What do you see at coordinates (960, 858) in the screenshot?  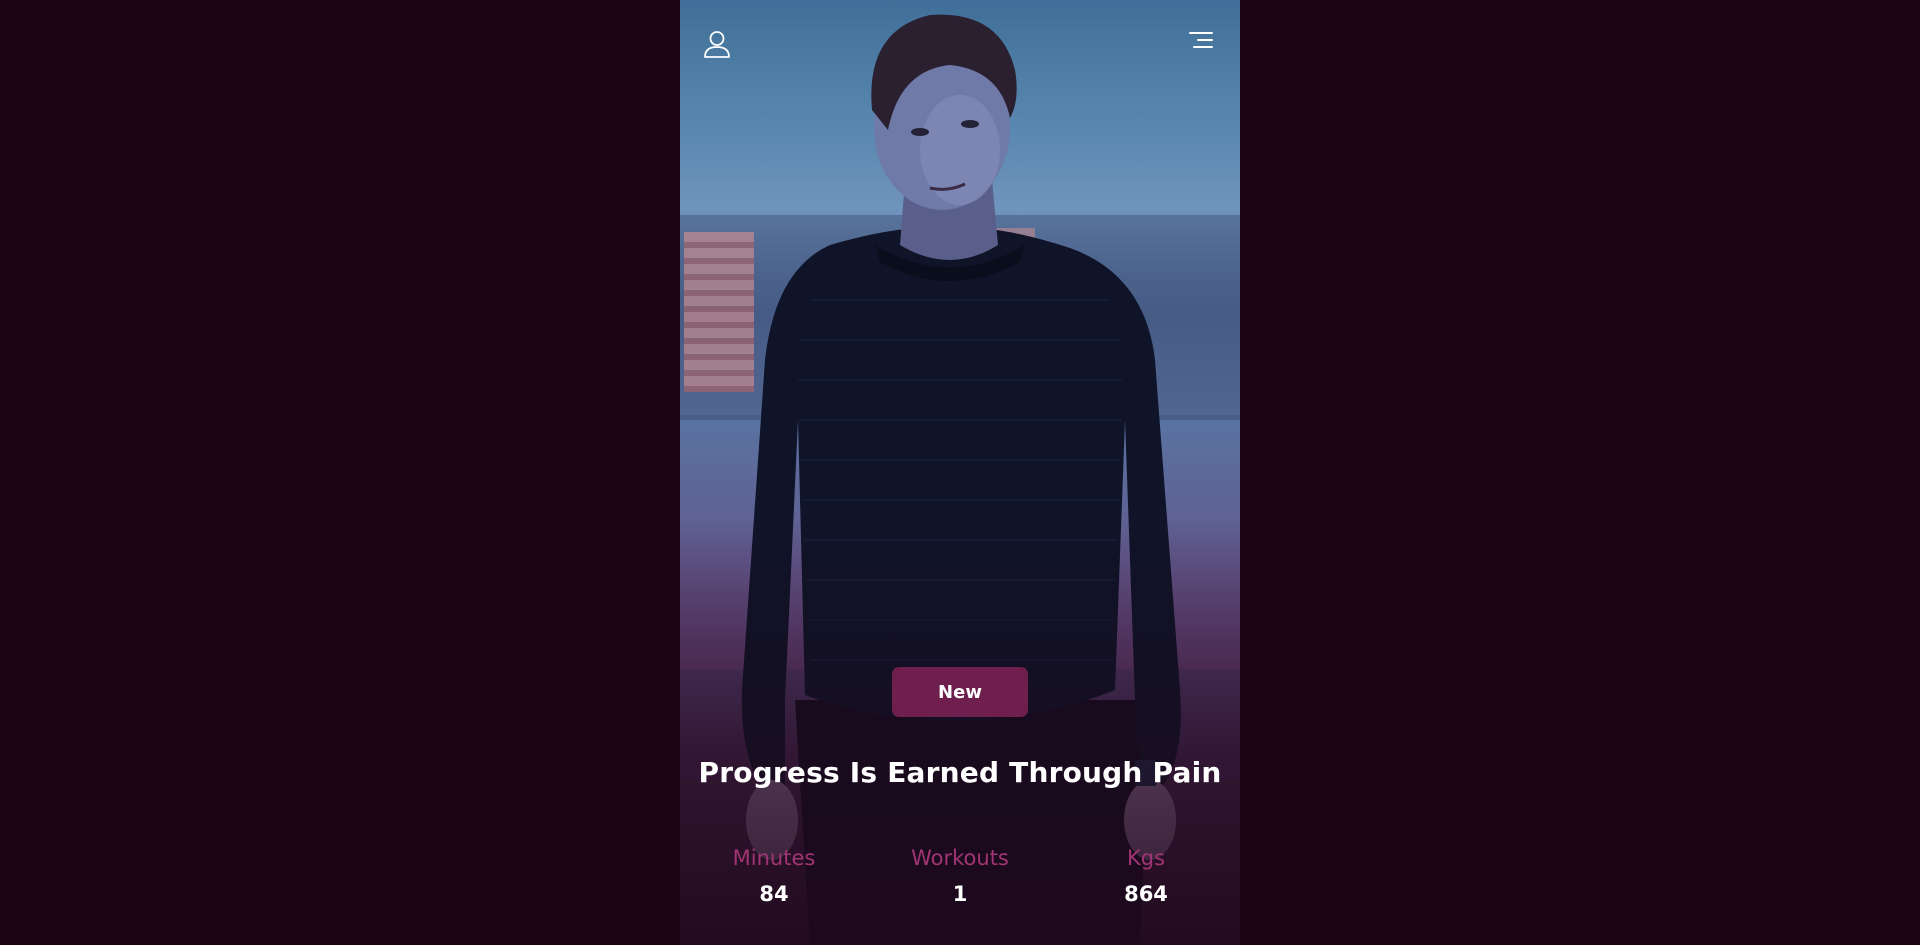 I see `stat-label: Workouts` at bounding box center [960, 858].